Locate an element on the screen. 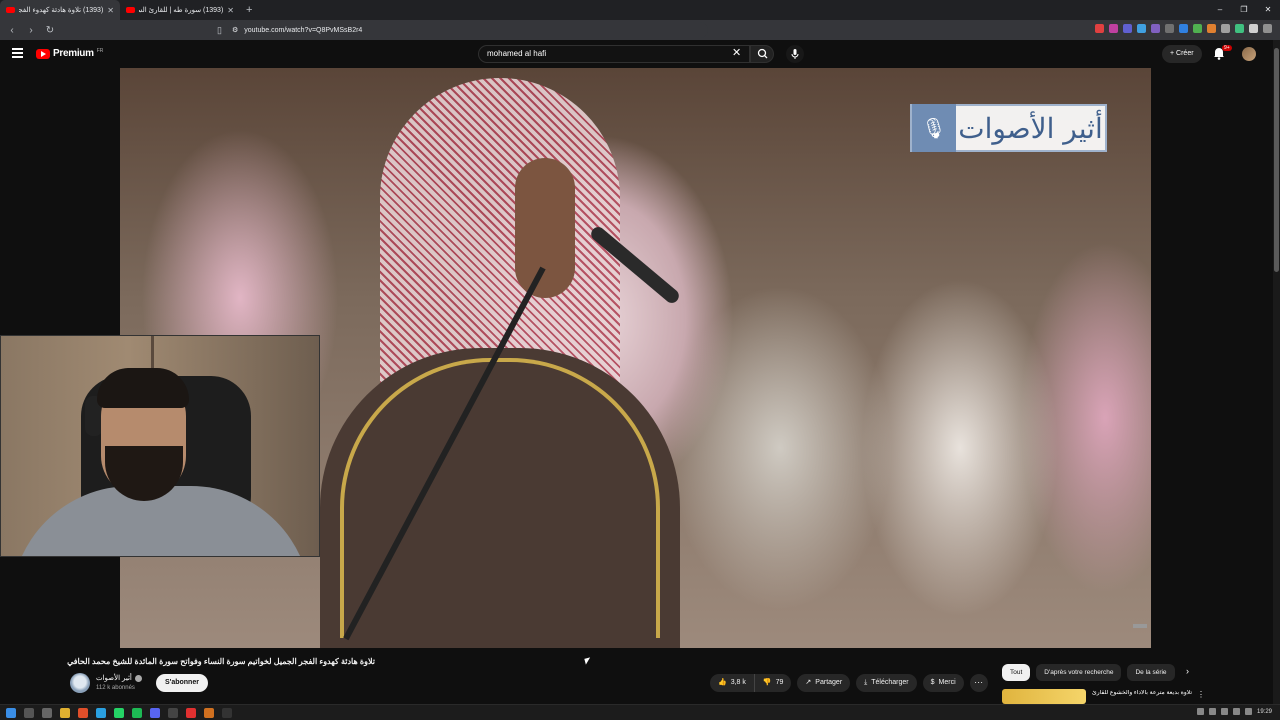 The width and height of the screenshot is (1280, 720). taskbar-apps is located at coordinates (119, 713).